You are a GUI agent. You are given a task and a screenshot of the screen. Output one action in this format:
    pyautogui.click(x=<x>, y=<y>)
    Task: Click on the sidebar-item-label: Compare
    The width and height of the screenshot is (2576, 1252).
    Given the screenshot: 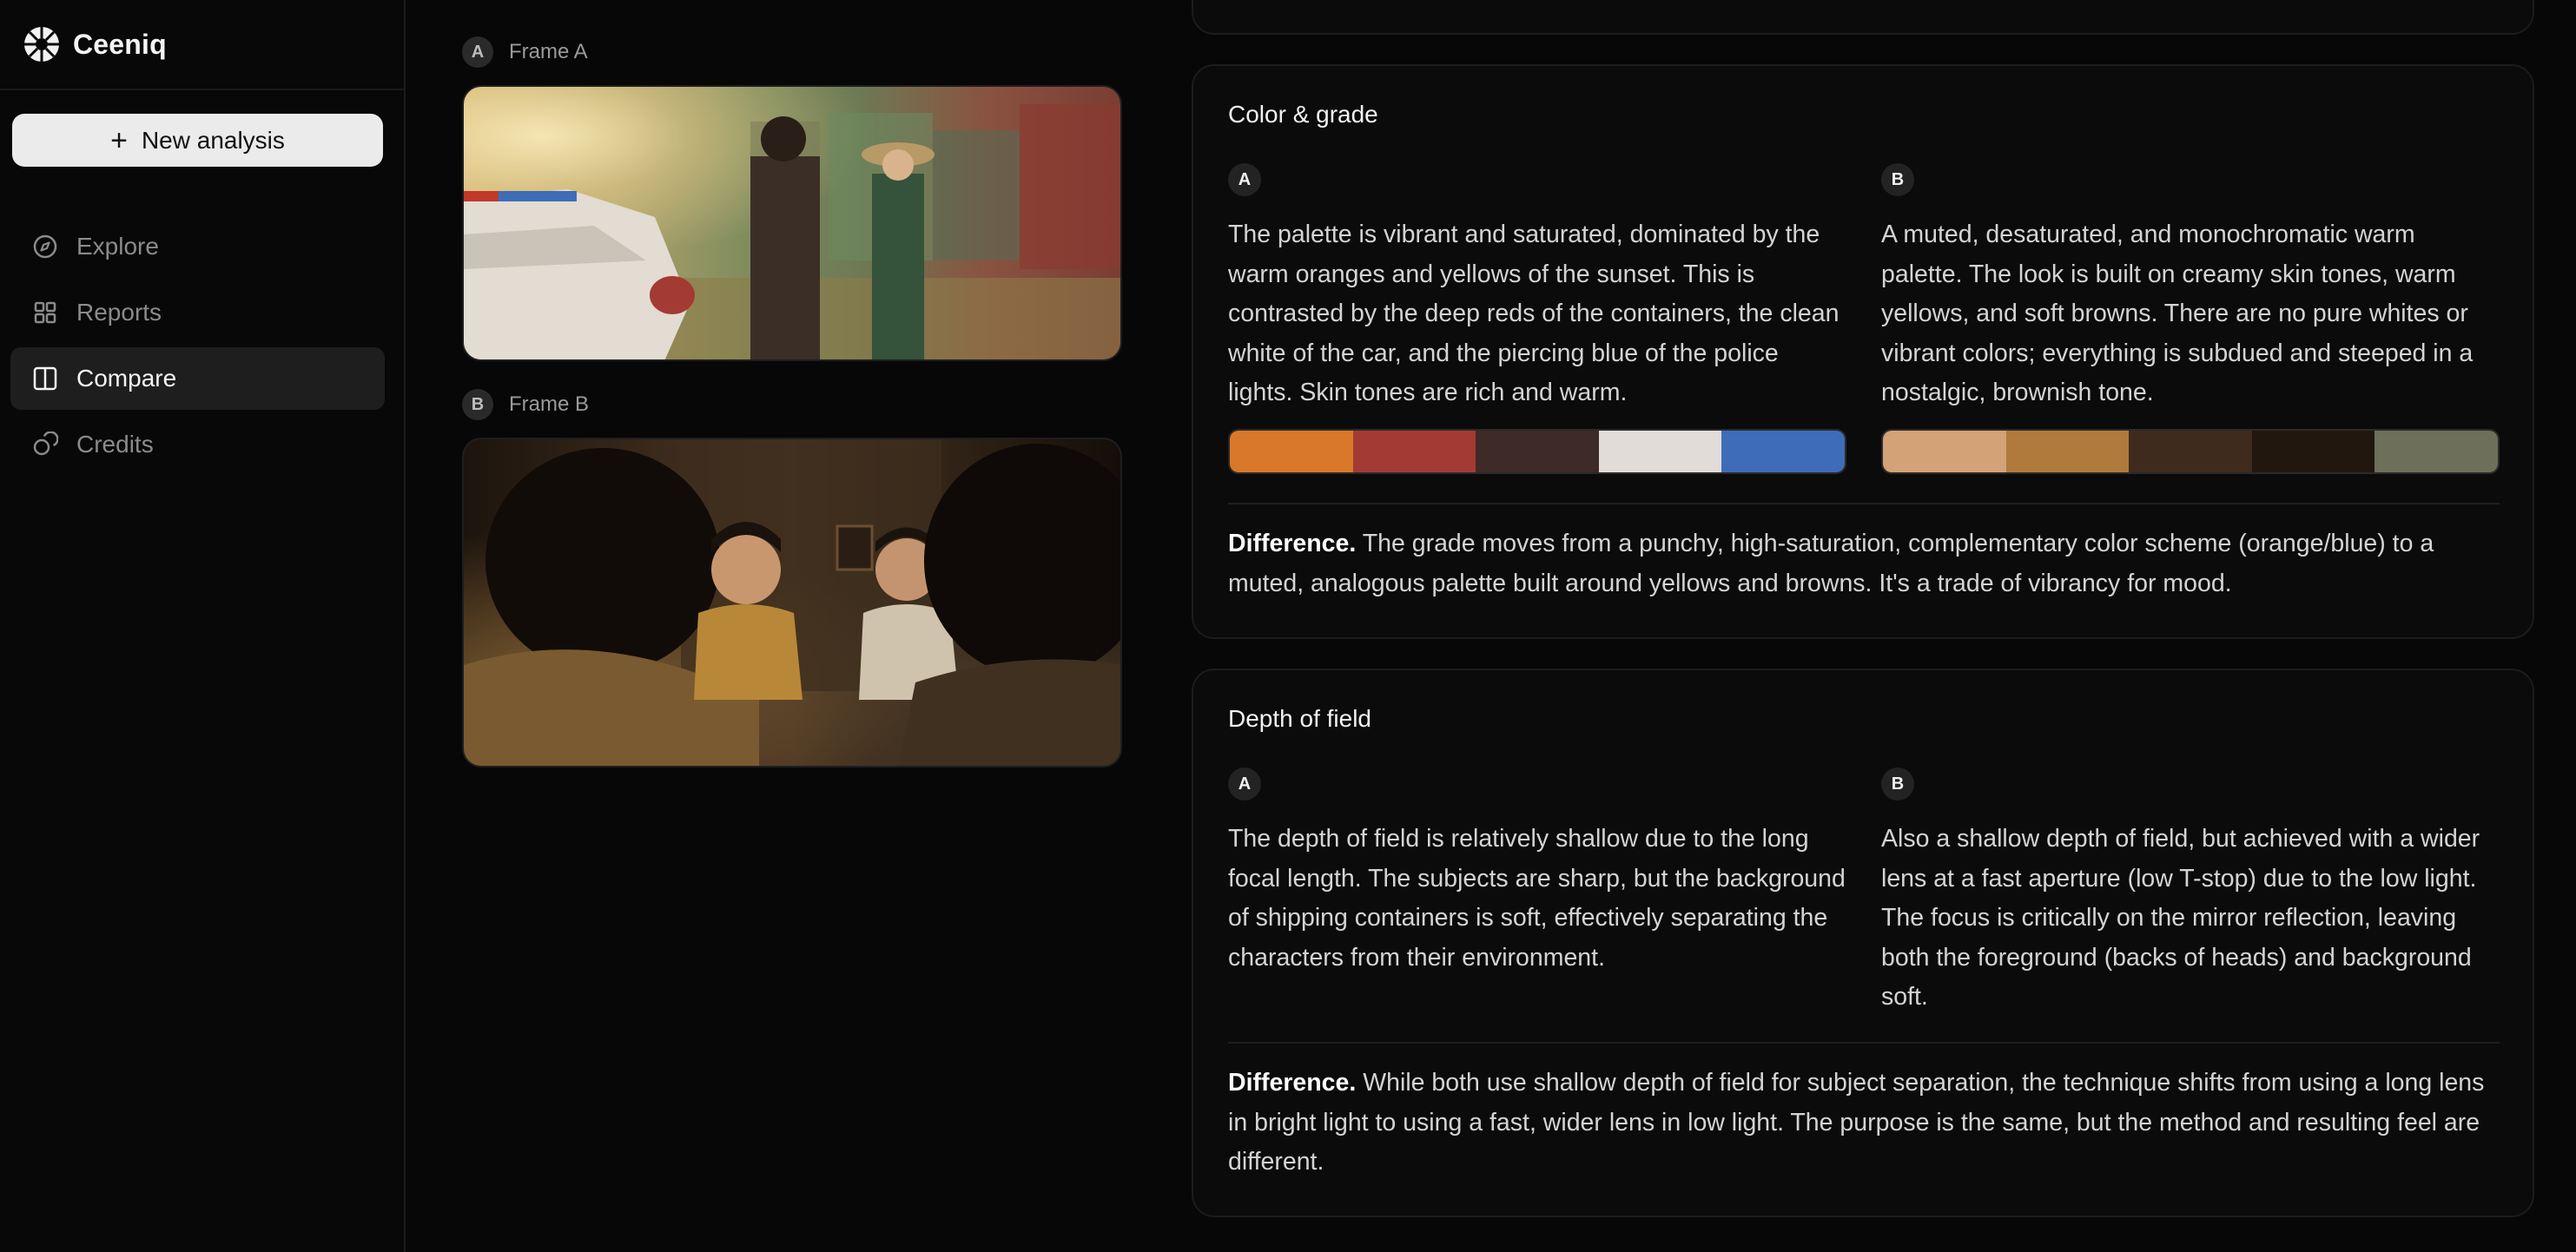 What is the action you would take?
    pyautogui.click(x=127, y=378)
    